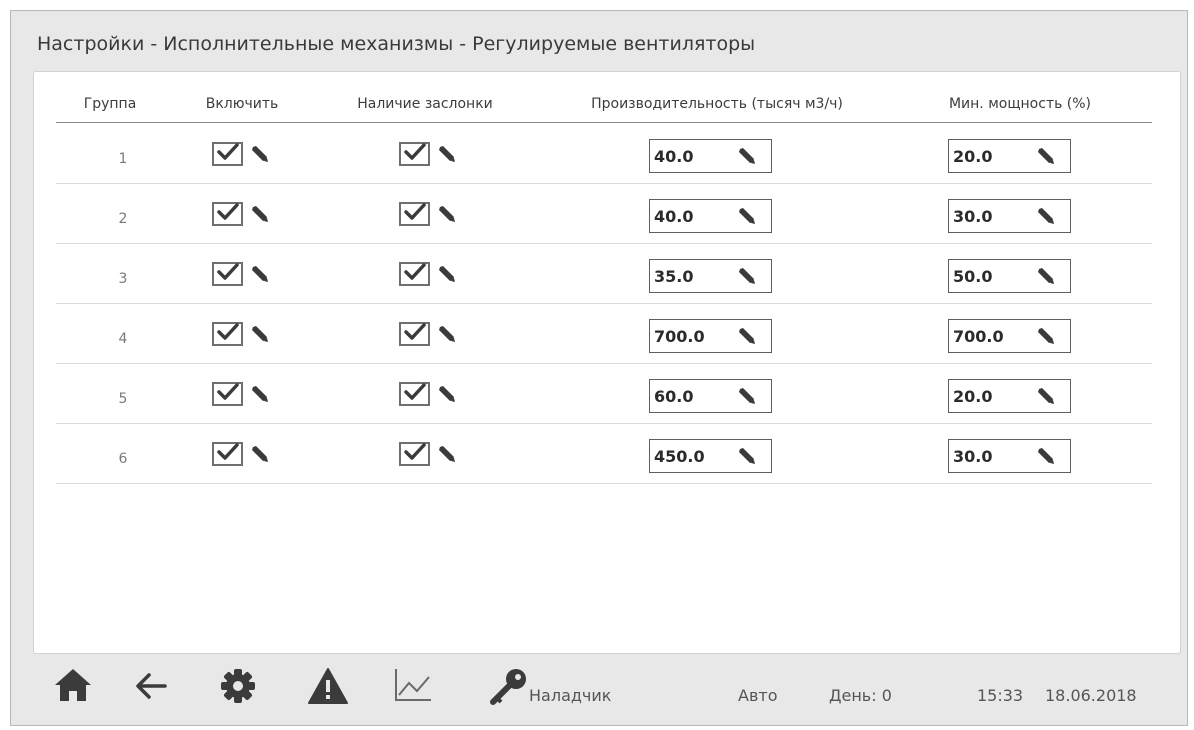  I want to click on table-row: 4 700.0 700.0, so click(604, 334).